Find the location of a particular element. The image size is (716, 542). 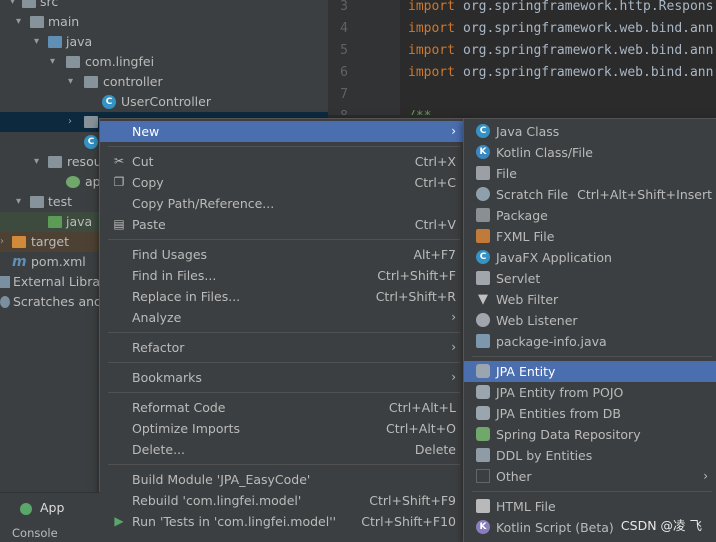

listener-icon is located at coordinates (483, 320).